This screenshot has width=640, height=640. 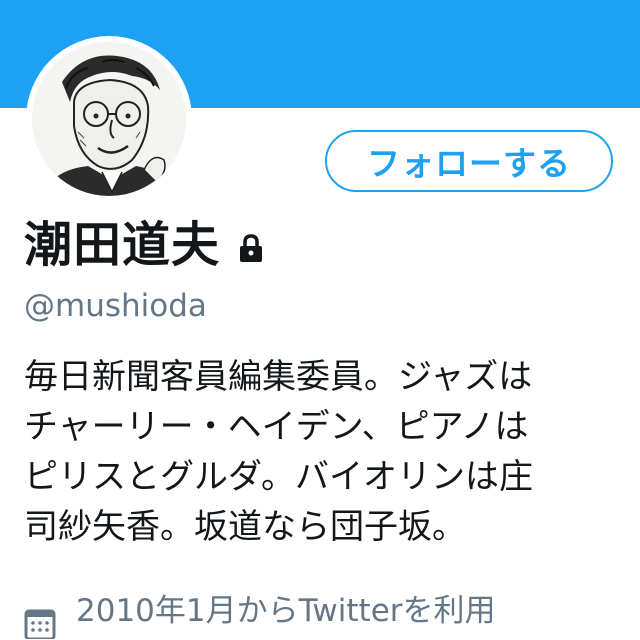 What do you see at coordinates (122, 245) in the screenshot?
I see `display-name: 潮田道夫` at bounding box center [122, 245].